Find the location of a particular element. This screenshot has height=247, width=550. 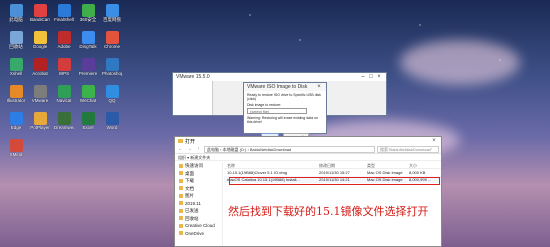

file-date: 2019/11/30 15:27 is located at coordinates (334, 172).